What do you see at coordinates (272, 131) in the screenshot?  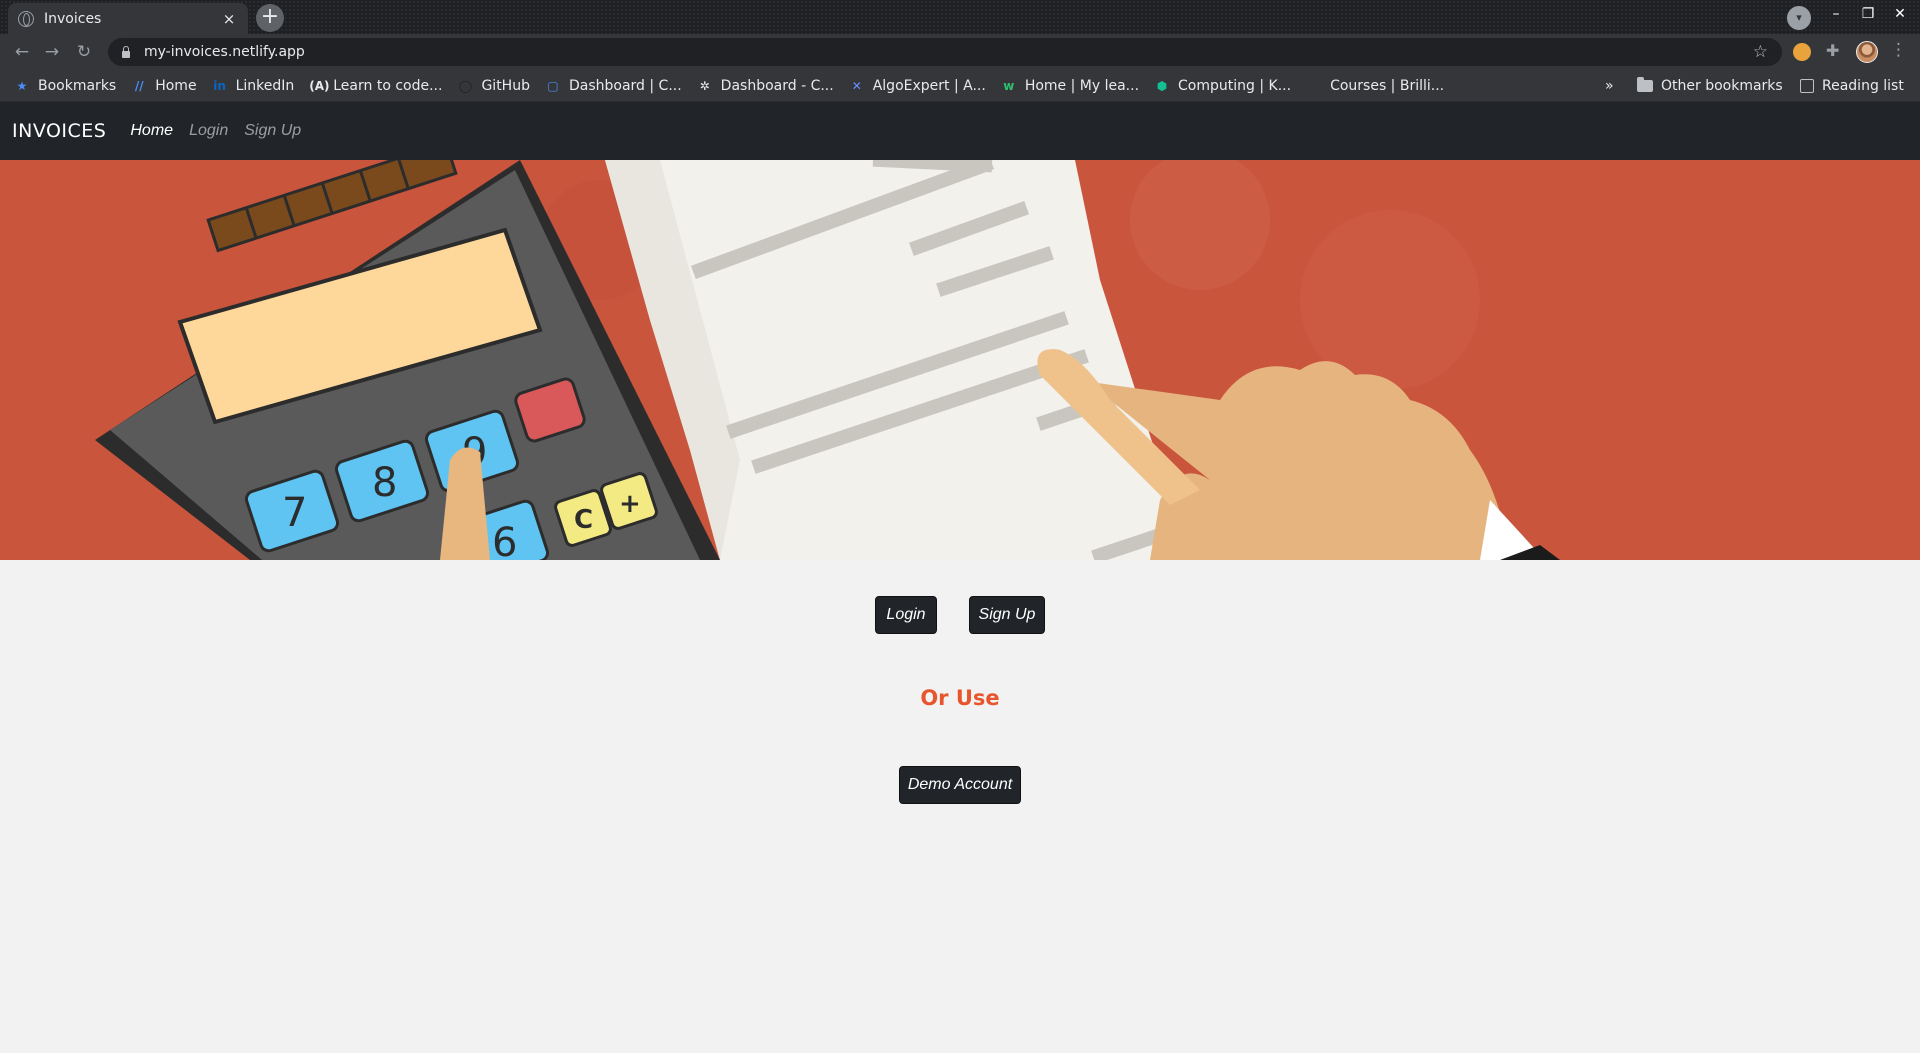 I see `nav-signup: Sign Up` at bounding box center [272, 131].